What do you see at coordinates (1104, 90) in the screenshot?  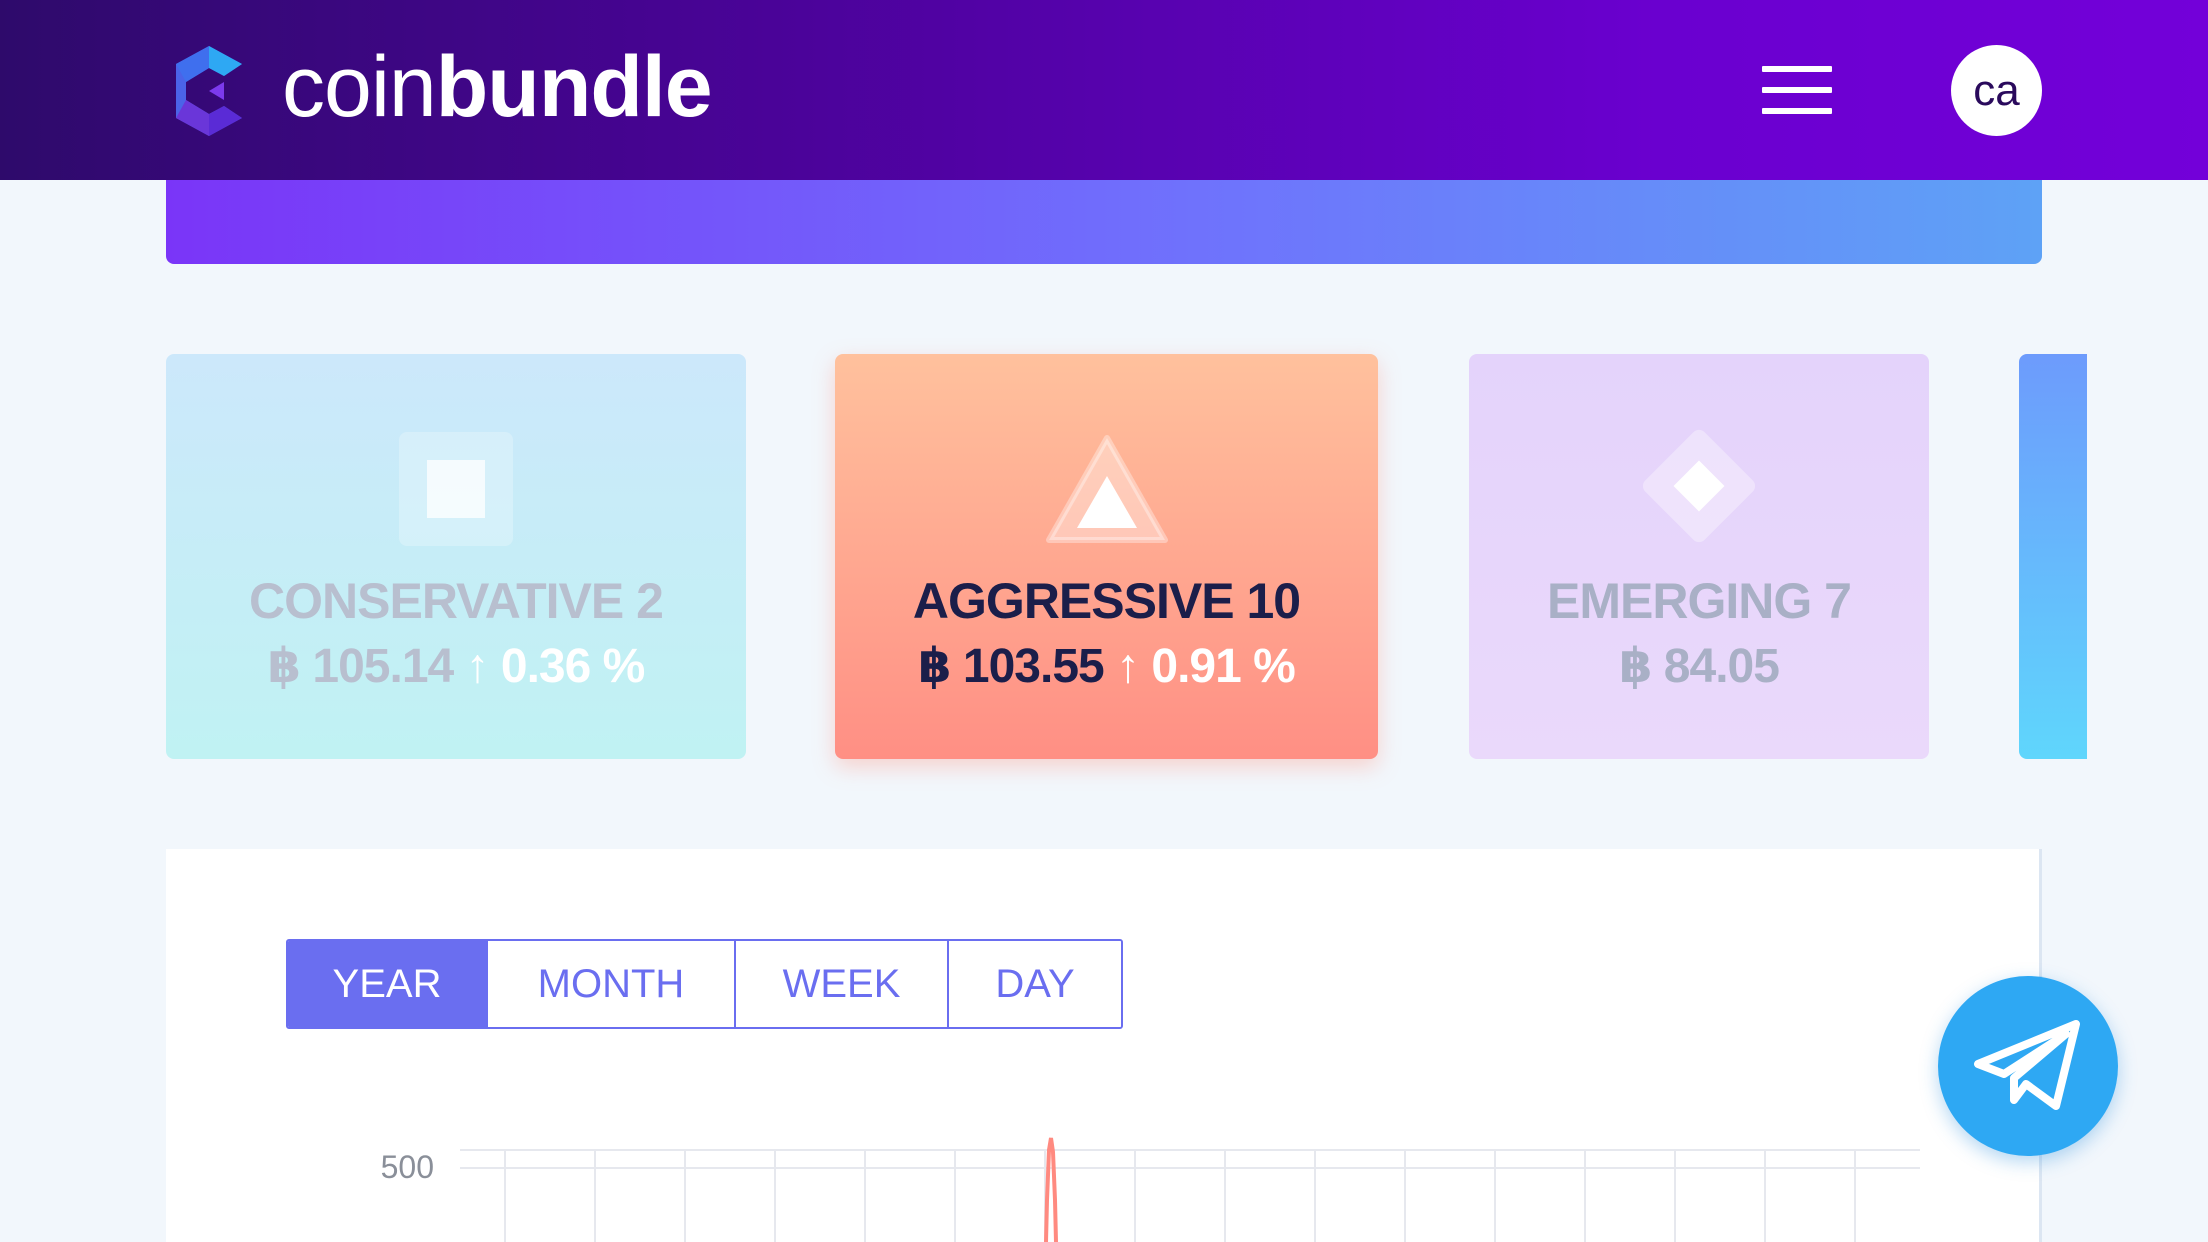 I see `top-navbar: coinbundle ca` at bounding box center [1104, 90].